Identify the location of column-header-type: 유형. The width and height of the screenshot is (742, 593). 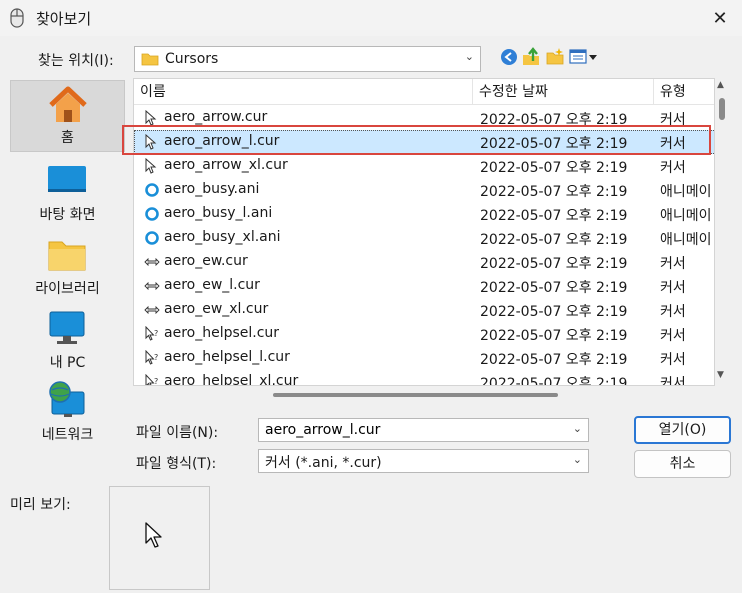
(684, 92).